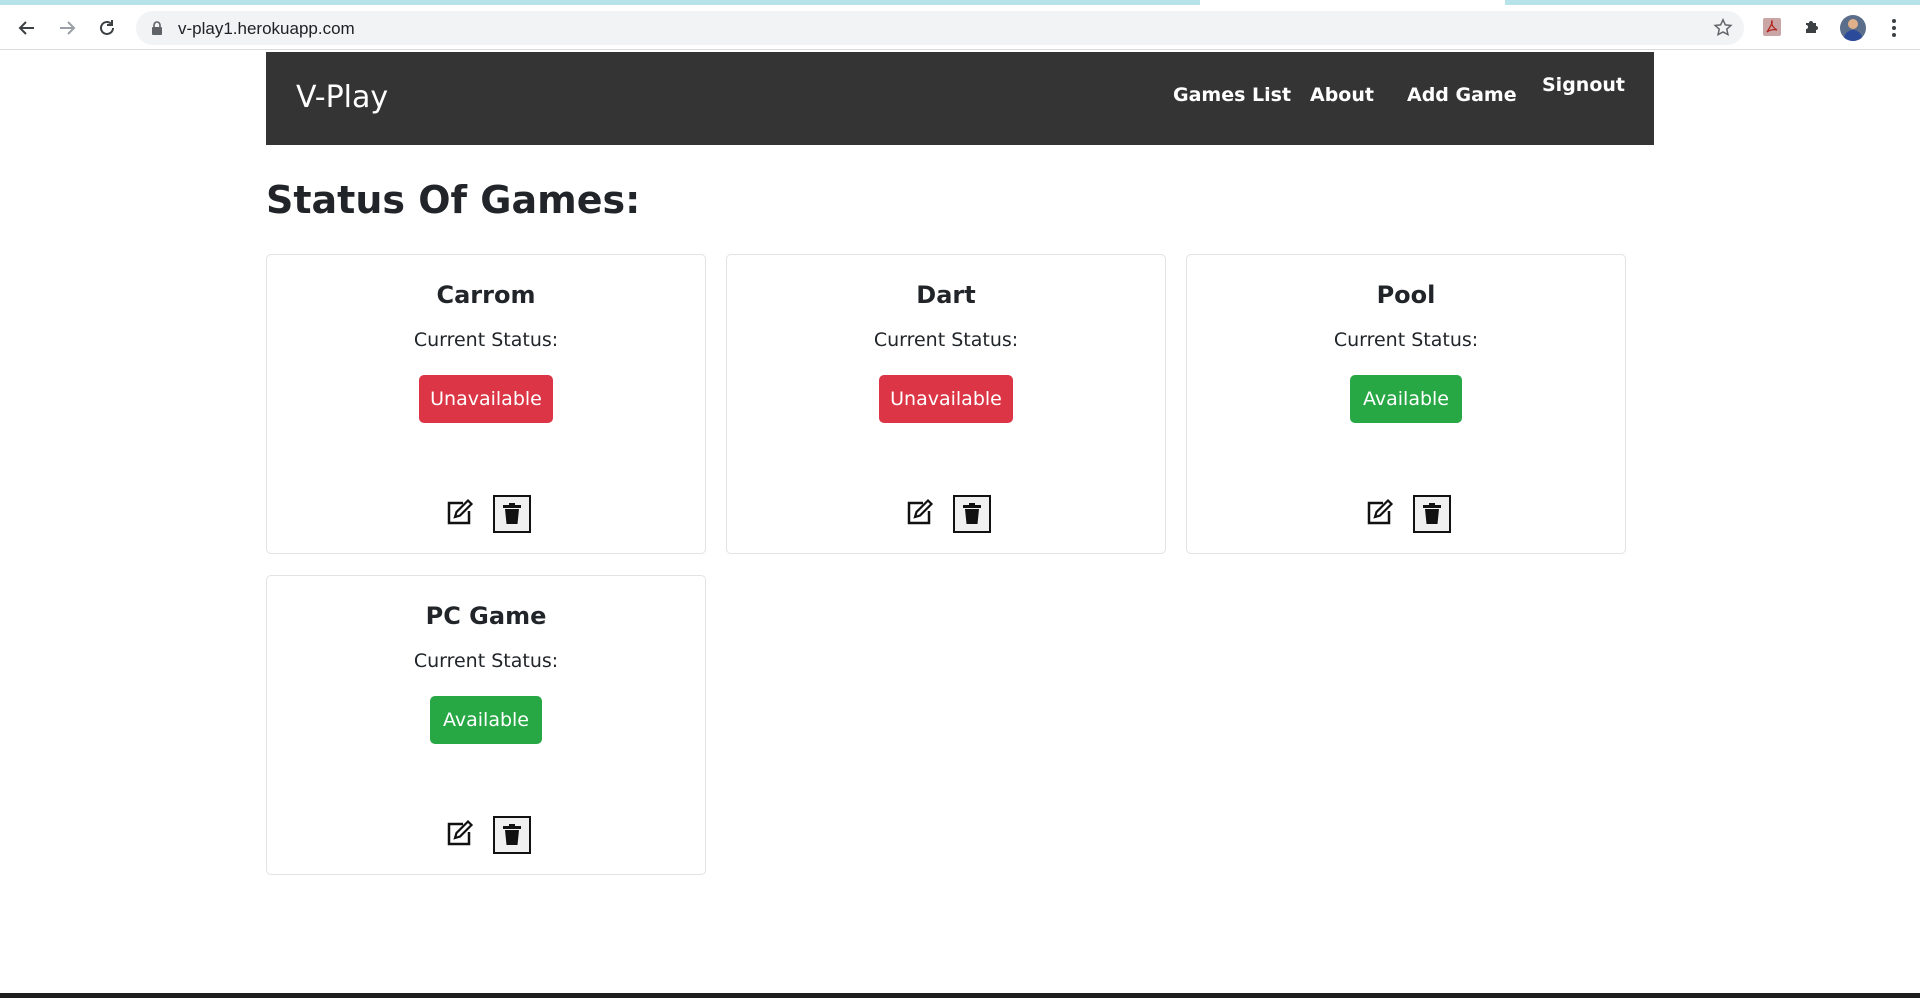  I want to click on back-icon, so click(27, 28).